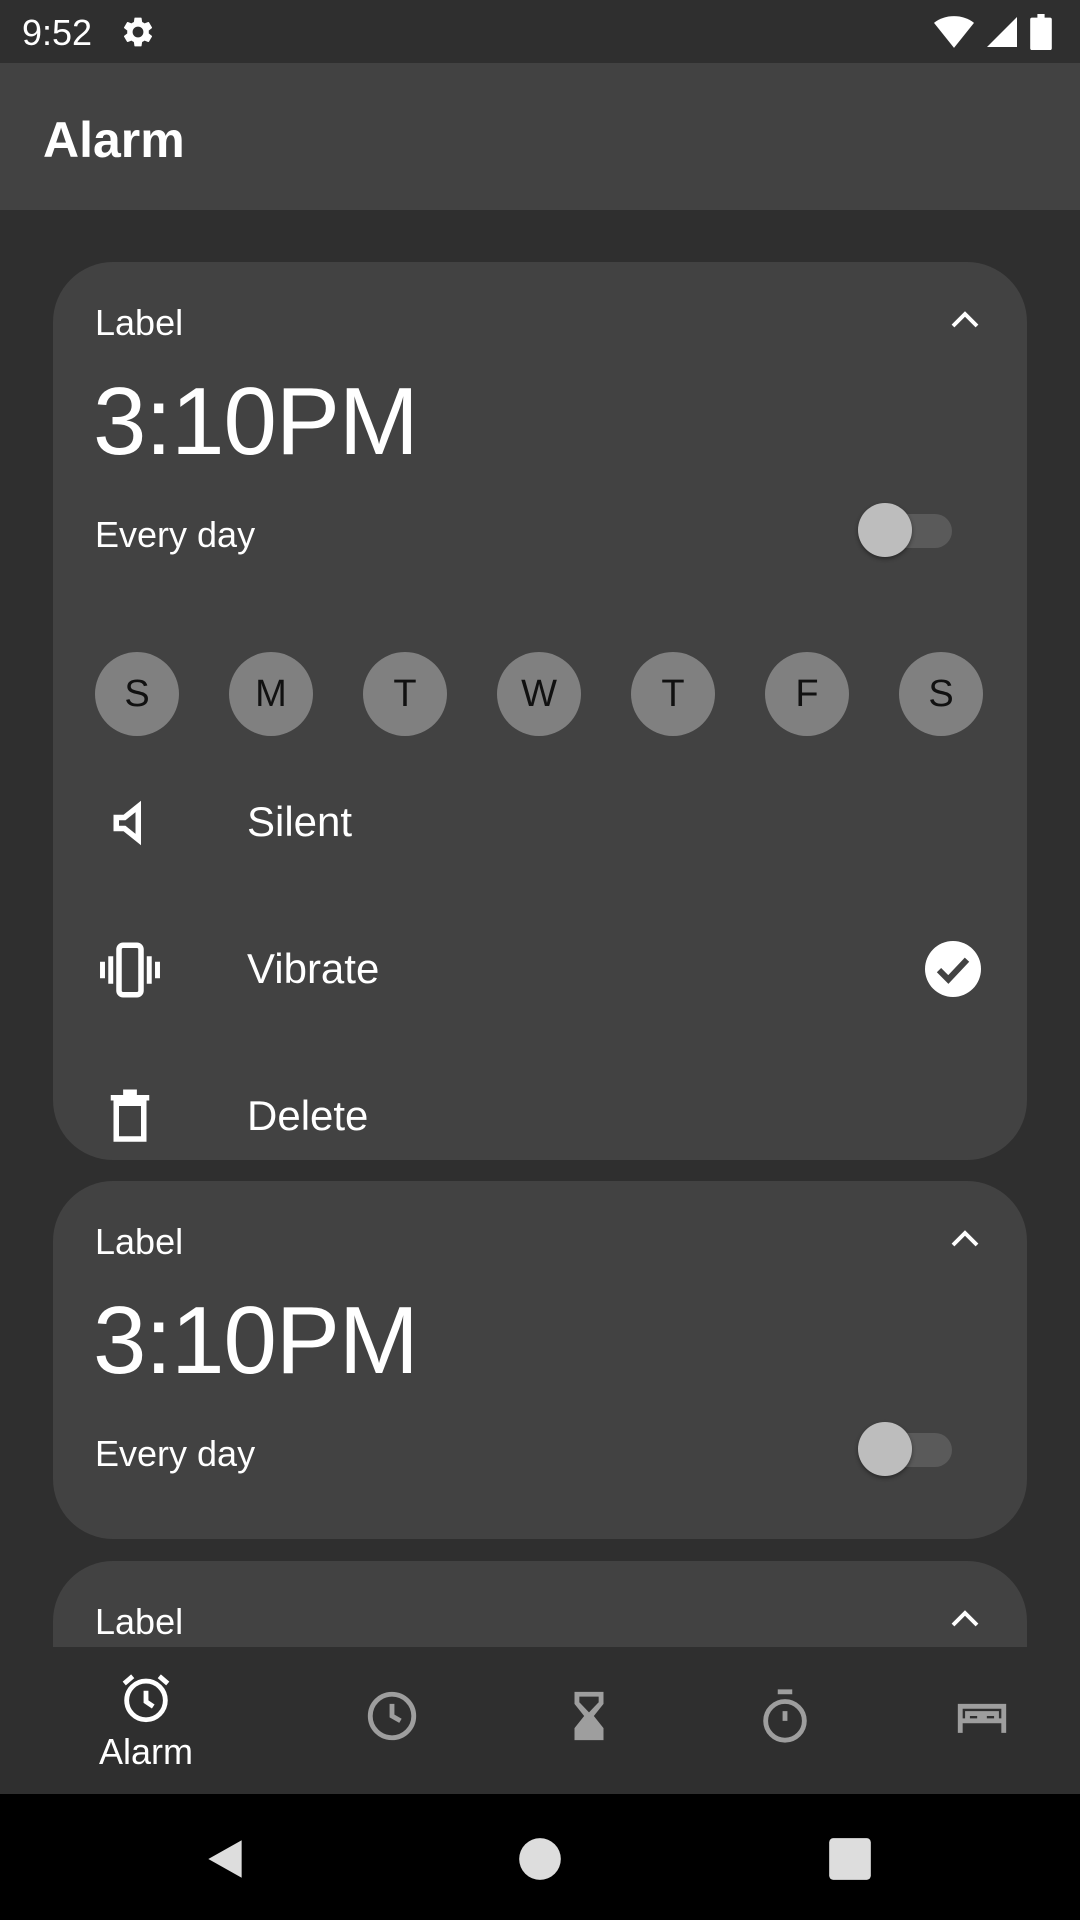  I want to click on option-label: Silent, so click(300, 821).